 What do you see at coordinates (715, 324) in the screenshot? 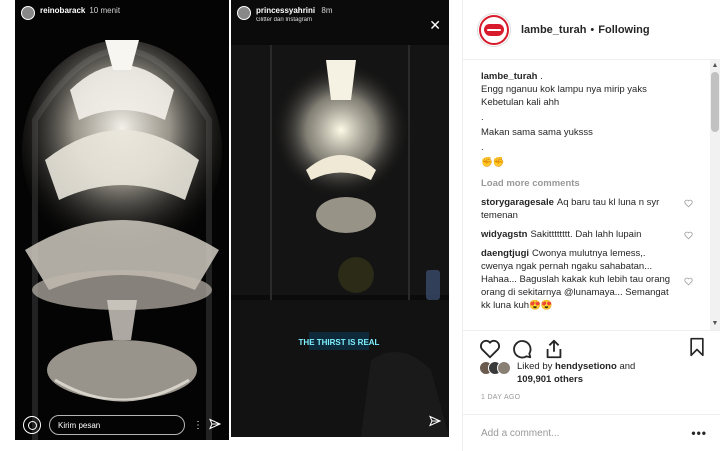
I see `scroll-down-icon: ▼` at bounding box center [715, 324].